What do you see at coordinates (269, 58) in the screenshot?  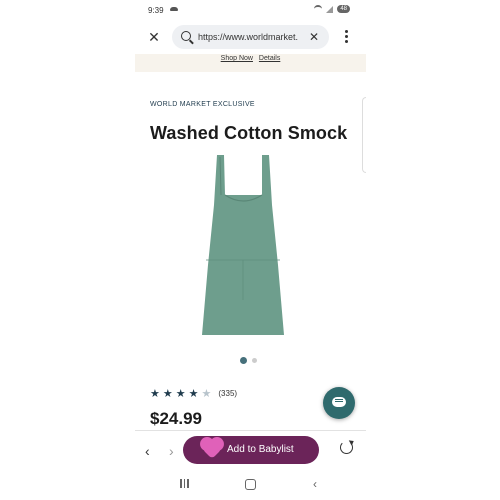 I see `details-link: Details` at bounding box center [269, 58].